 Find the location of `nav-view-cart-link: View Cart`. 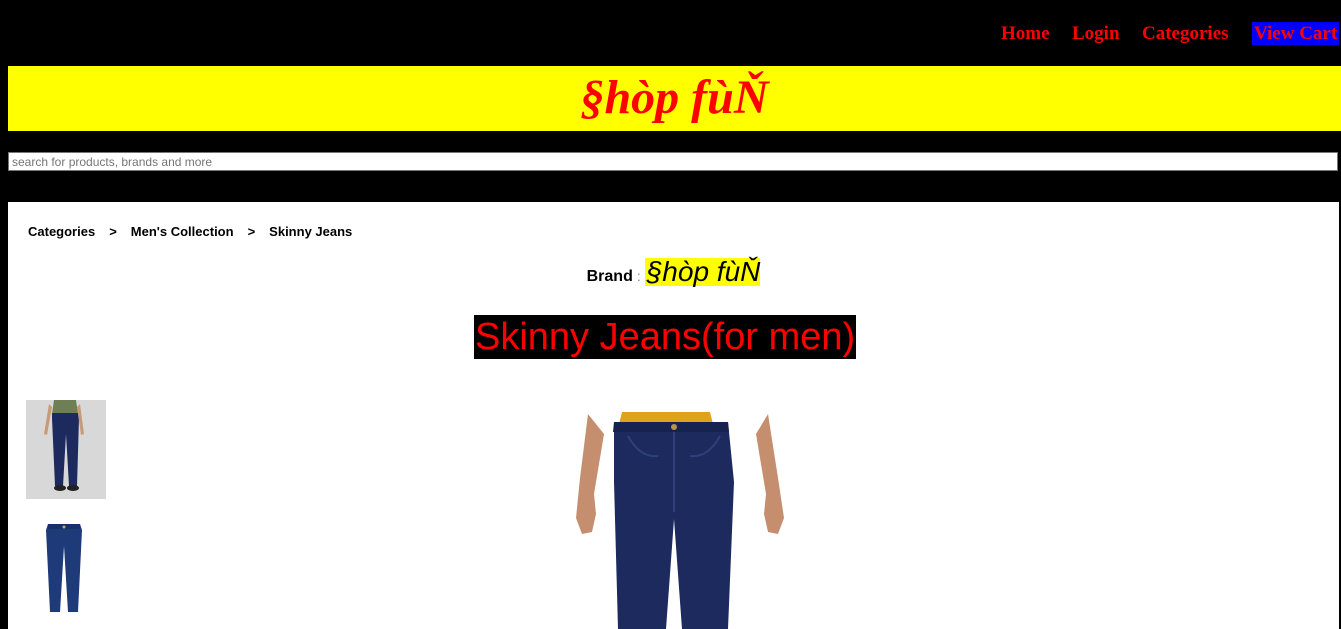

nav-view-cart-link: View Cart is located at coordinates (1296, 33).